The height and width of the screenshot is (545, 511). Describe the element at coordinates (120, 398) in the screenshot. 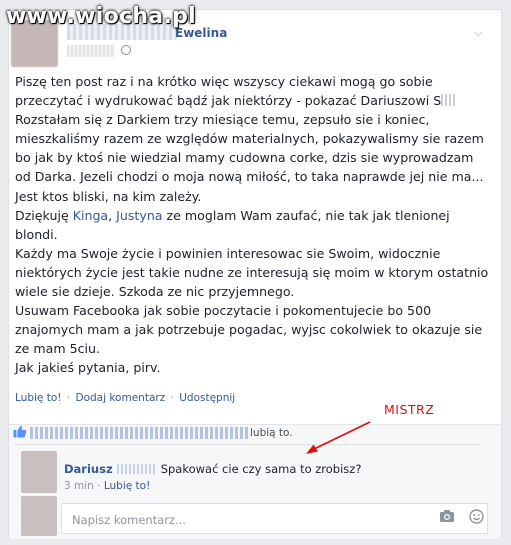

I see `comment-button: Dodaj komentarz` at that location.